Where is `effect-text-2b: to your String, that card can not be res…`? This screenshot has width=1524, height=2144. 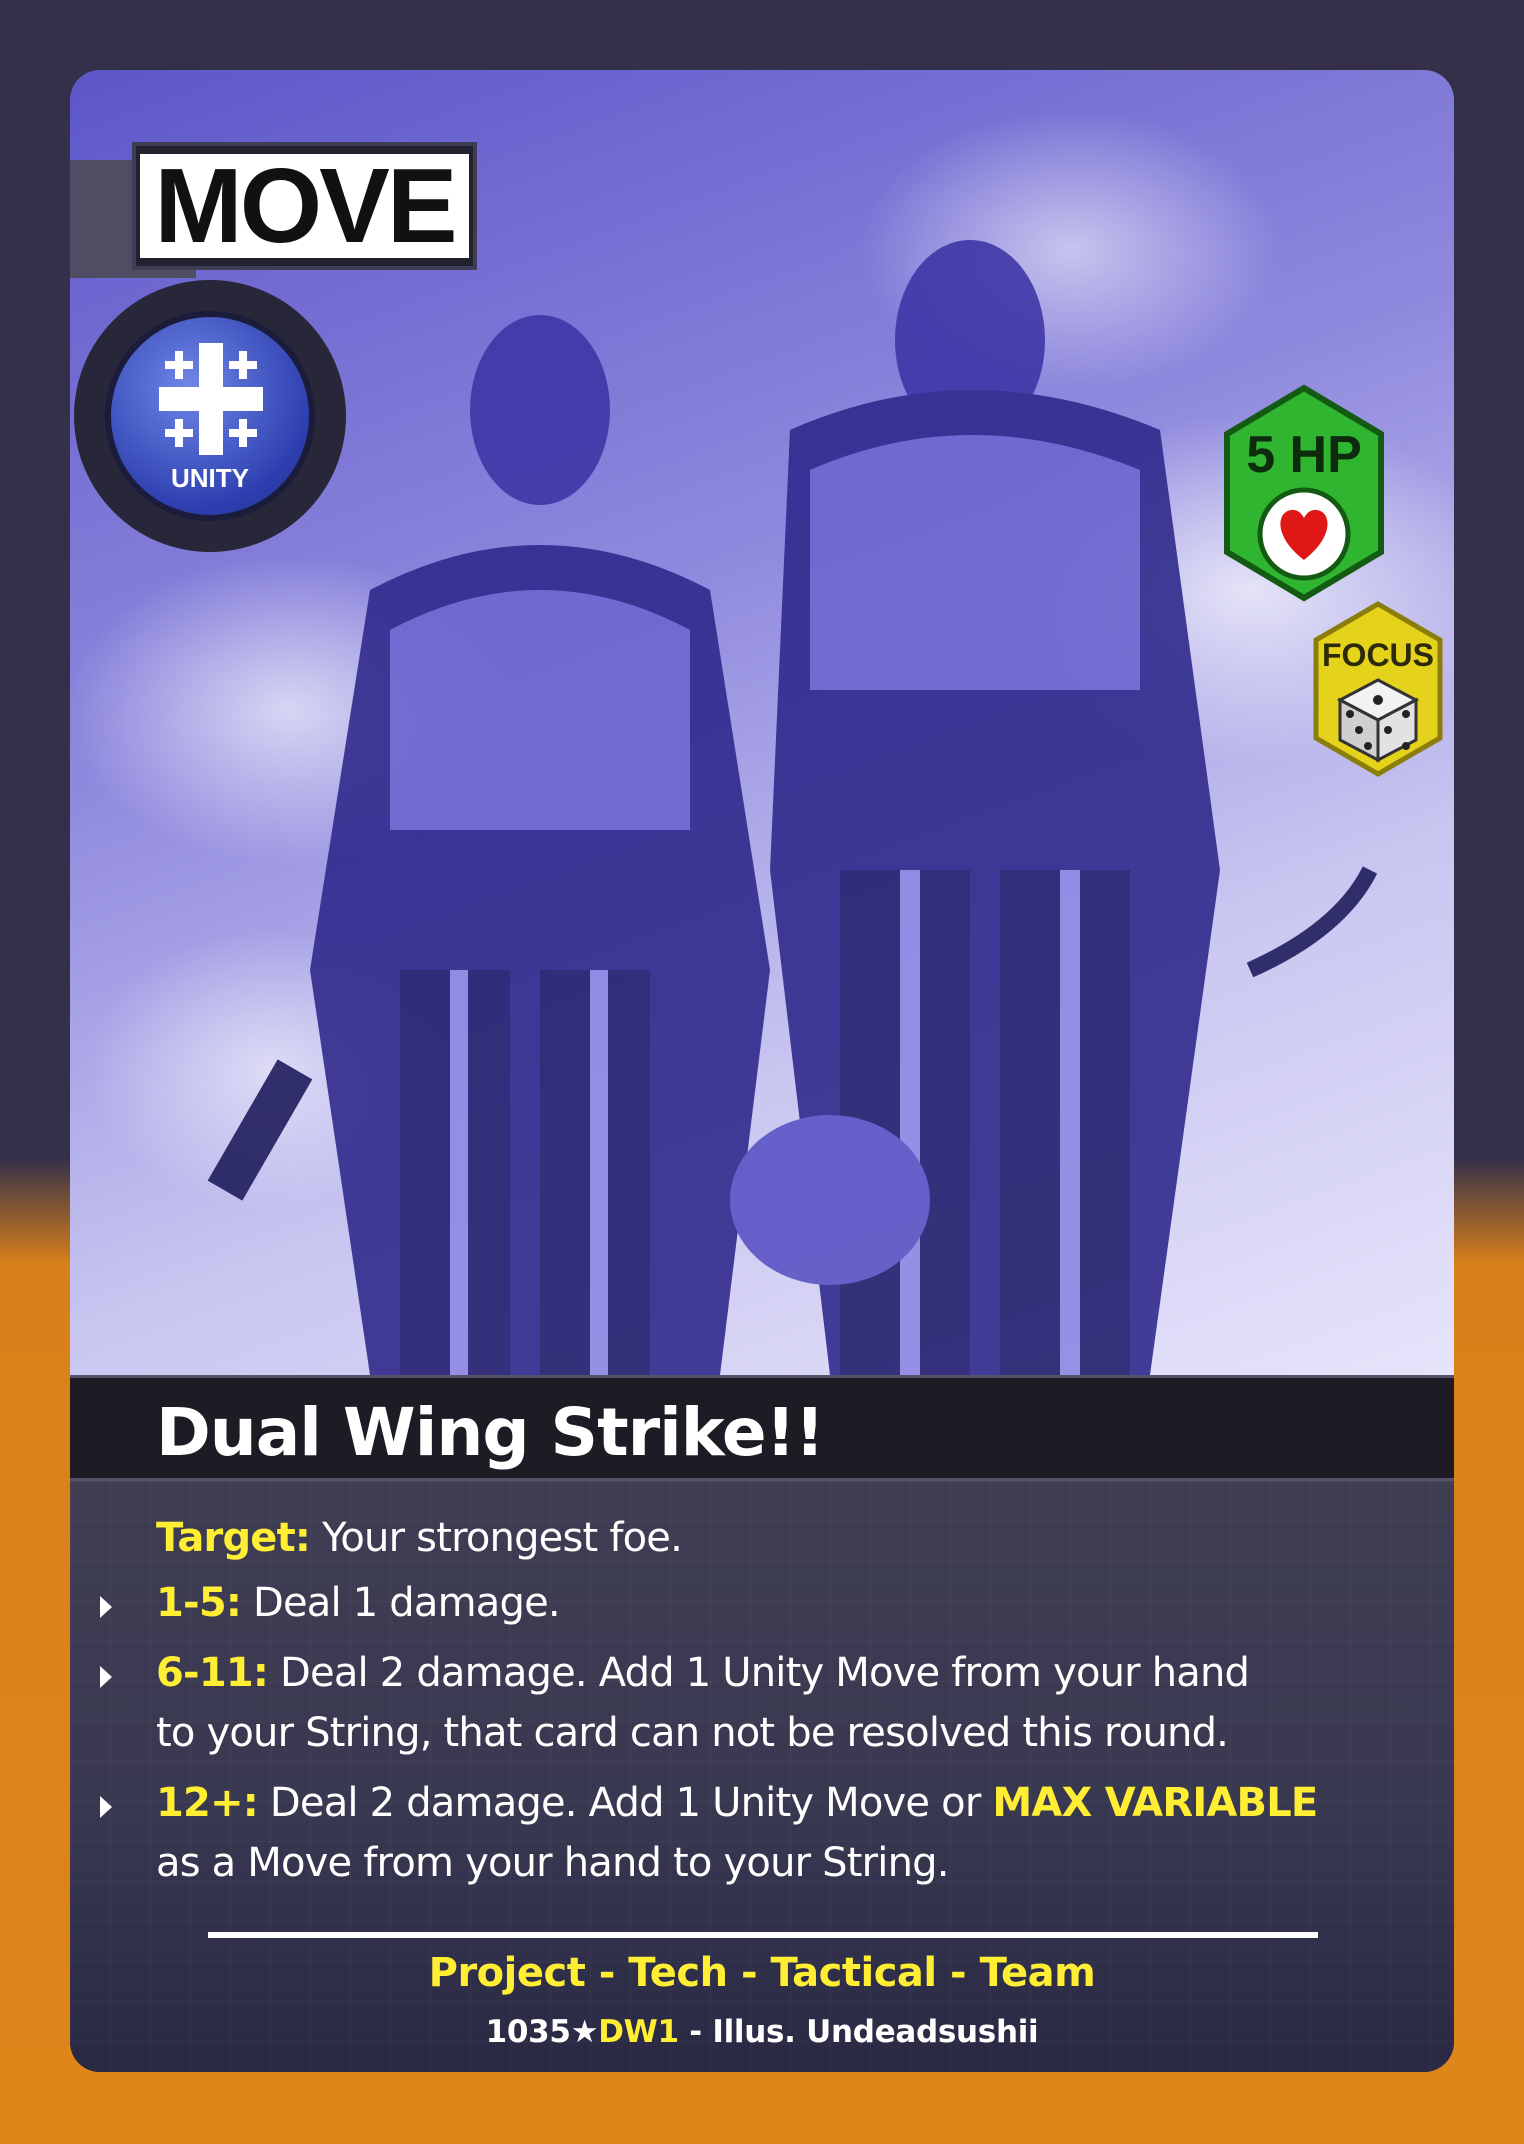 effect-text-2b: to your String, that card can not be res… is located at coordinates (692, 1733).